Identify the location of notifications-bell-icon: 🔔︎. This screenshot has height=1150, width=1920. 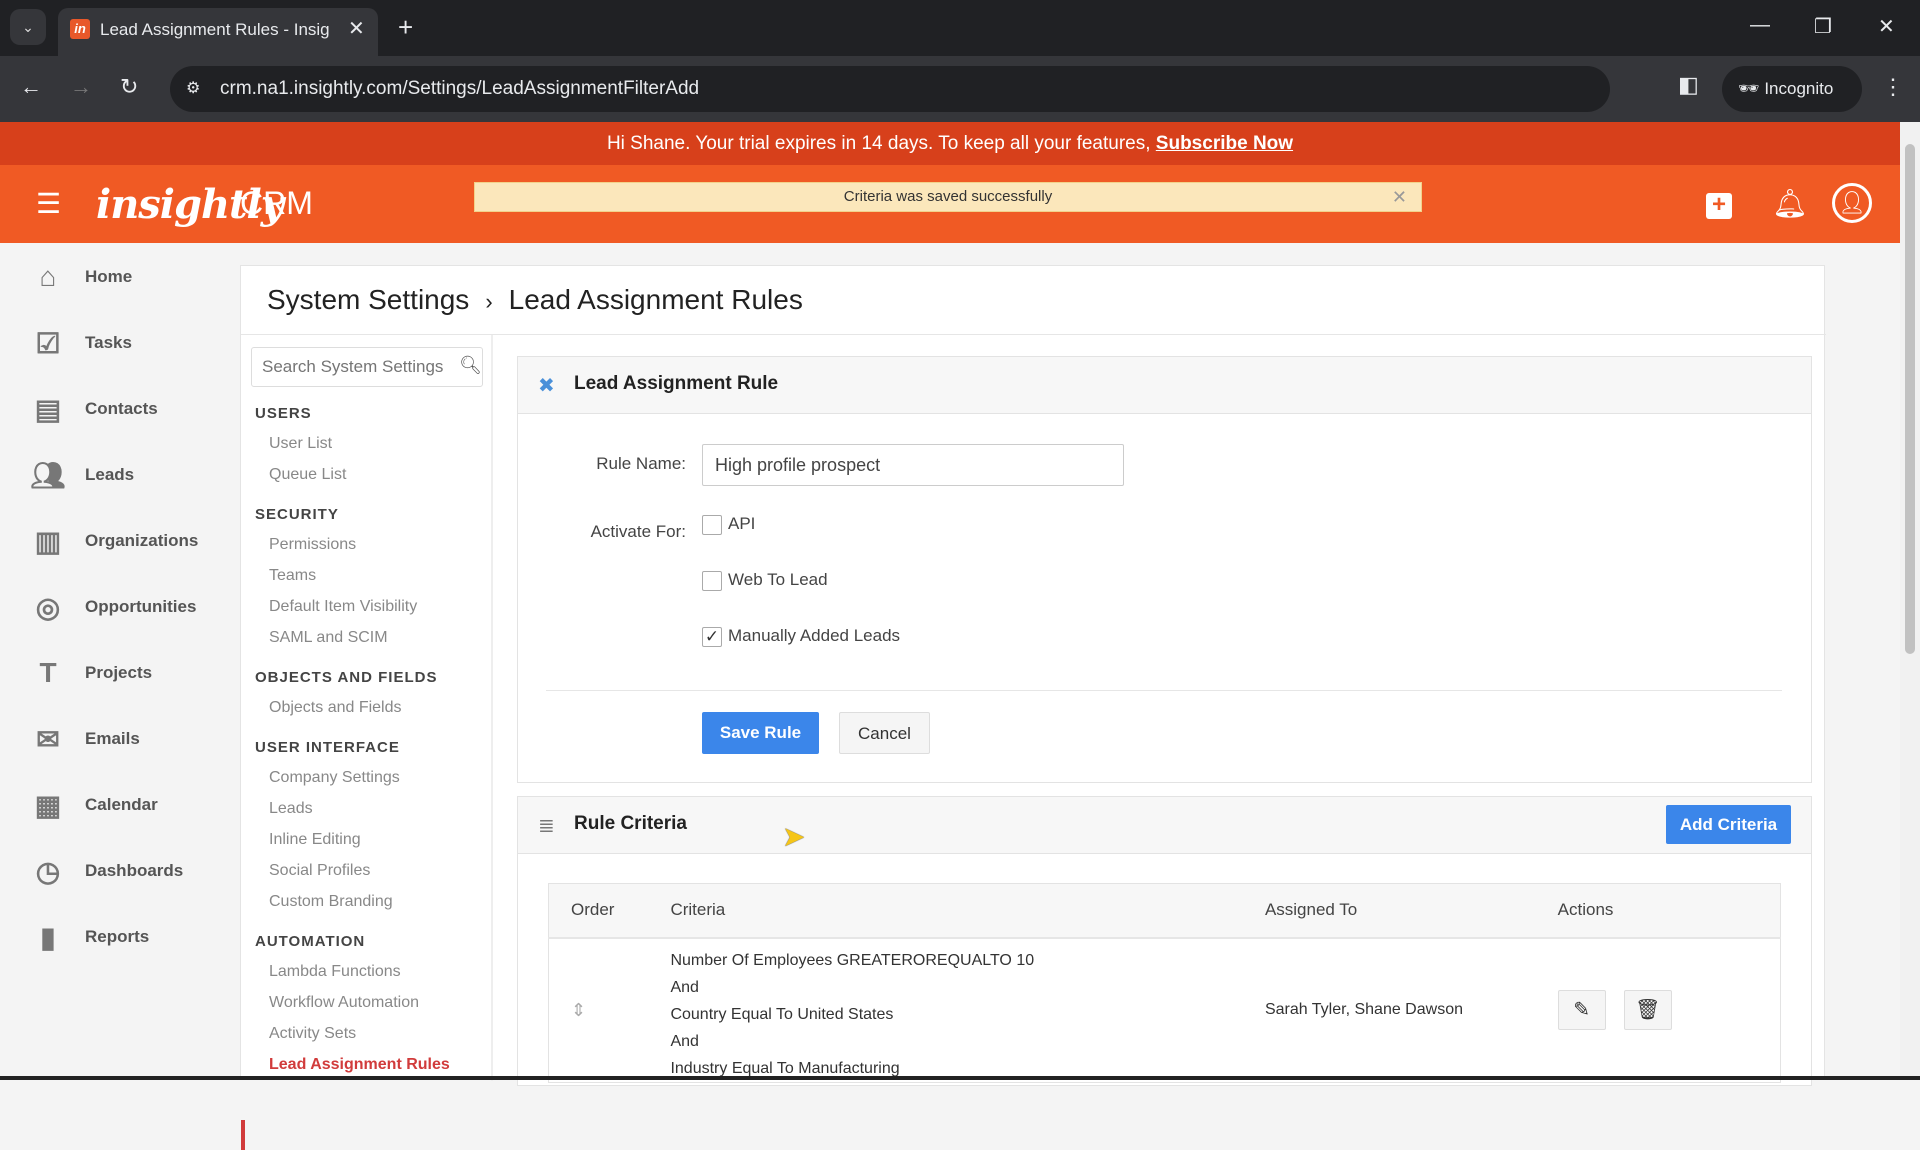
(1790, 203).